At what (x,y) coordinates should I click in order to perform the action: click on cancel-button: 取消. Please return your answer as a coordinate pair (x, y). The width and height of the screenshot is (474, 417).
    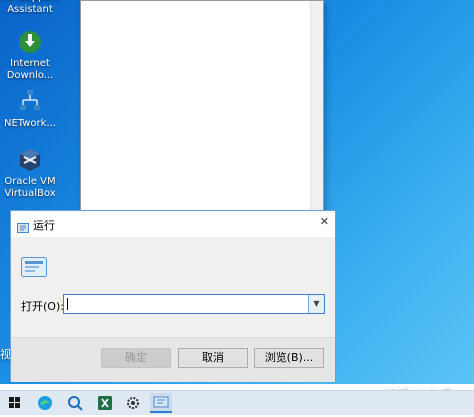
    Looking at the image, I should click on (213, 358).